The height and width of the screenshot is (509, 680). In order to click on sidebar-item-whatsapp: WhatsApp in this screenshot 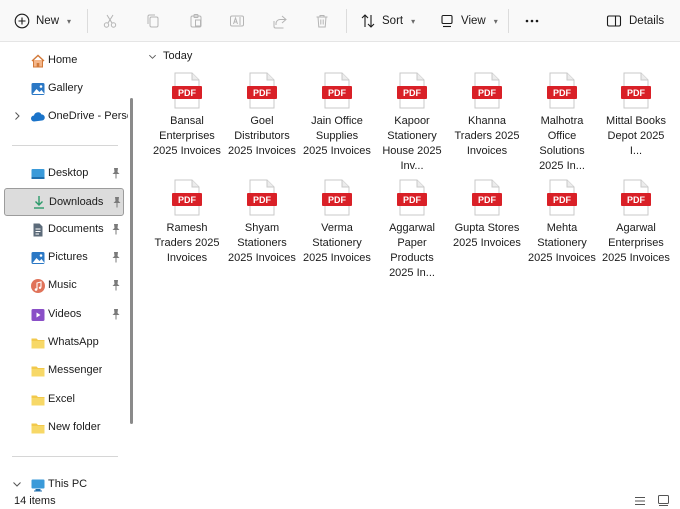, I will do `click(64, 343)`.